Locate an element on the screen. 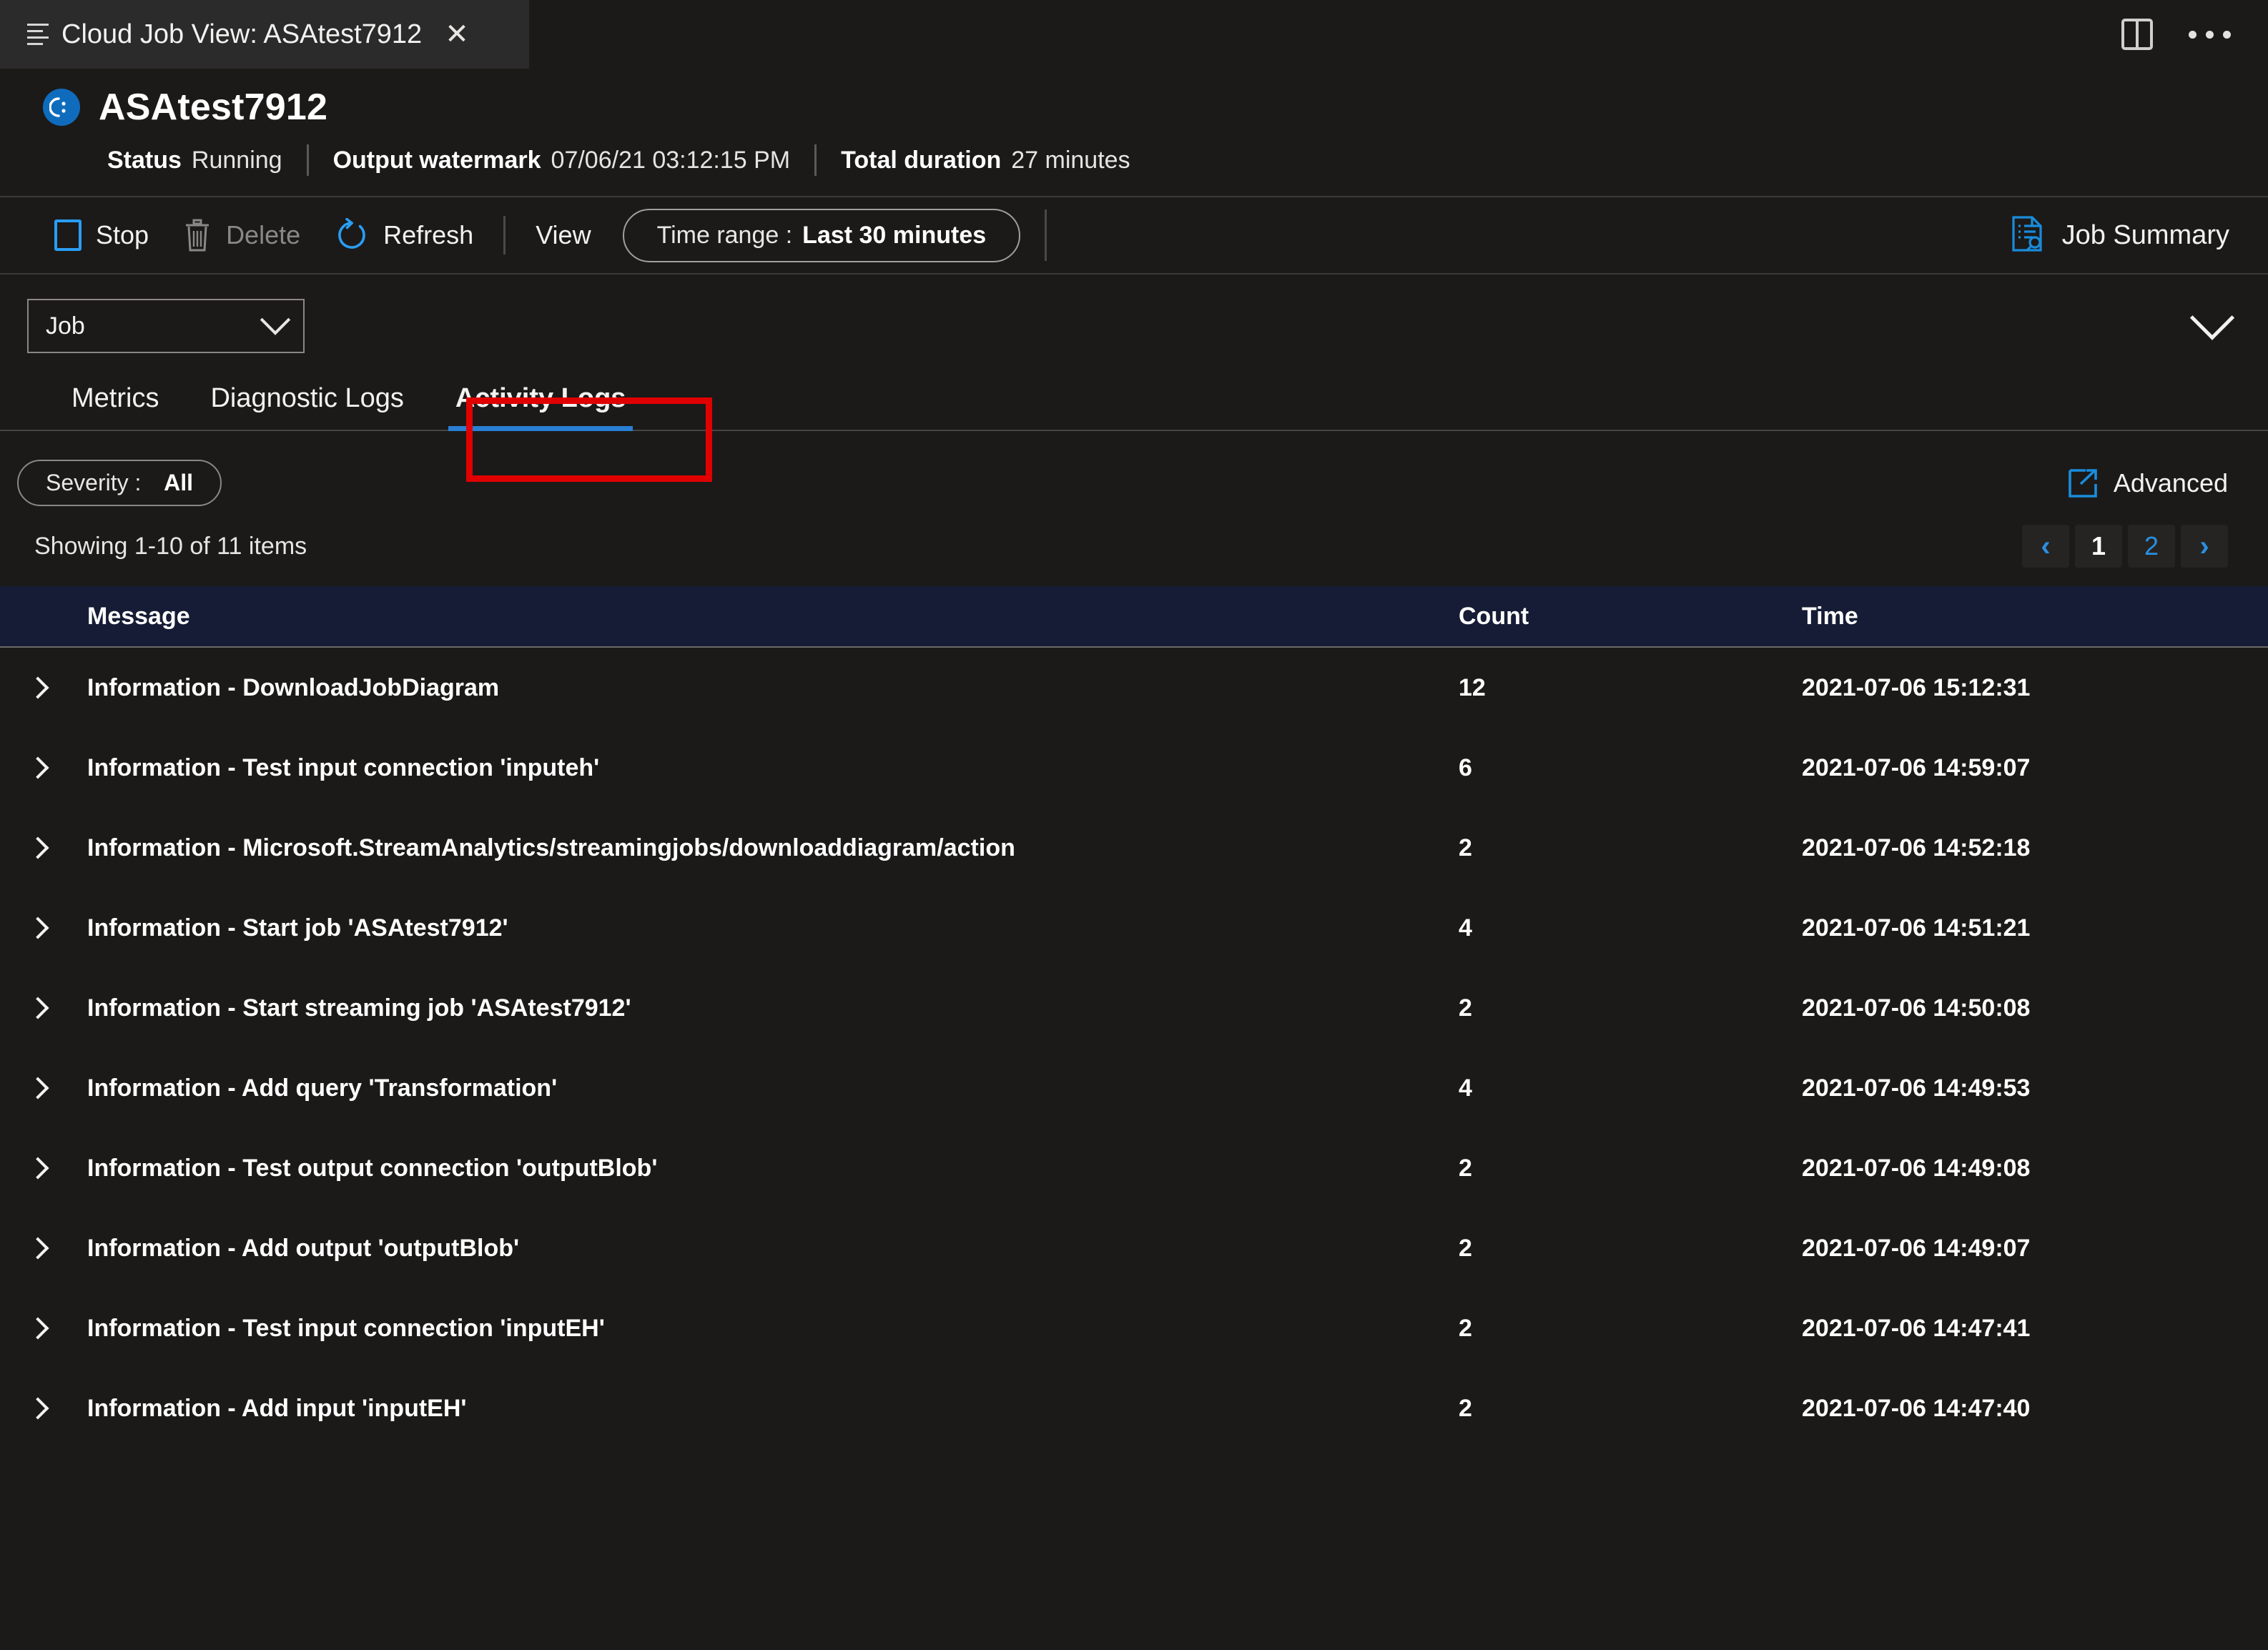 This screenshot has width=2268, height=1650. advanced-button: Advanced is located at coordinates (2148, 483).